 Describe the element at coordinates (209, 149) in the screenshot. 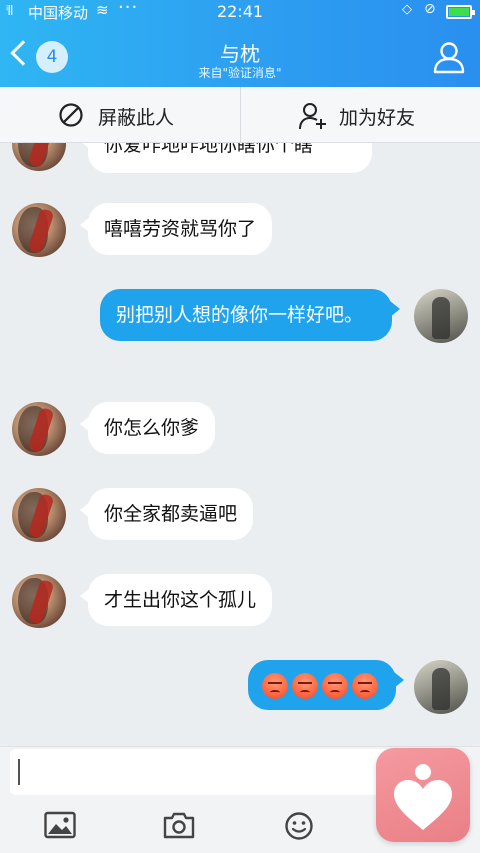

I see `message-text: 你爱咋地咋地你瞎你个瞎` at that location.